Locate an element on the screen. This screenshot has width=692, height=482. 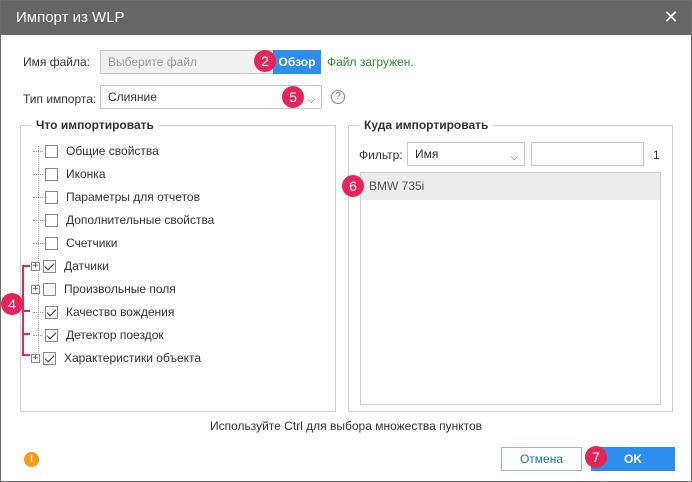
filter-field-value: Имя is located at coordinates (427, 154).